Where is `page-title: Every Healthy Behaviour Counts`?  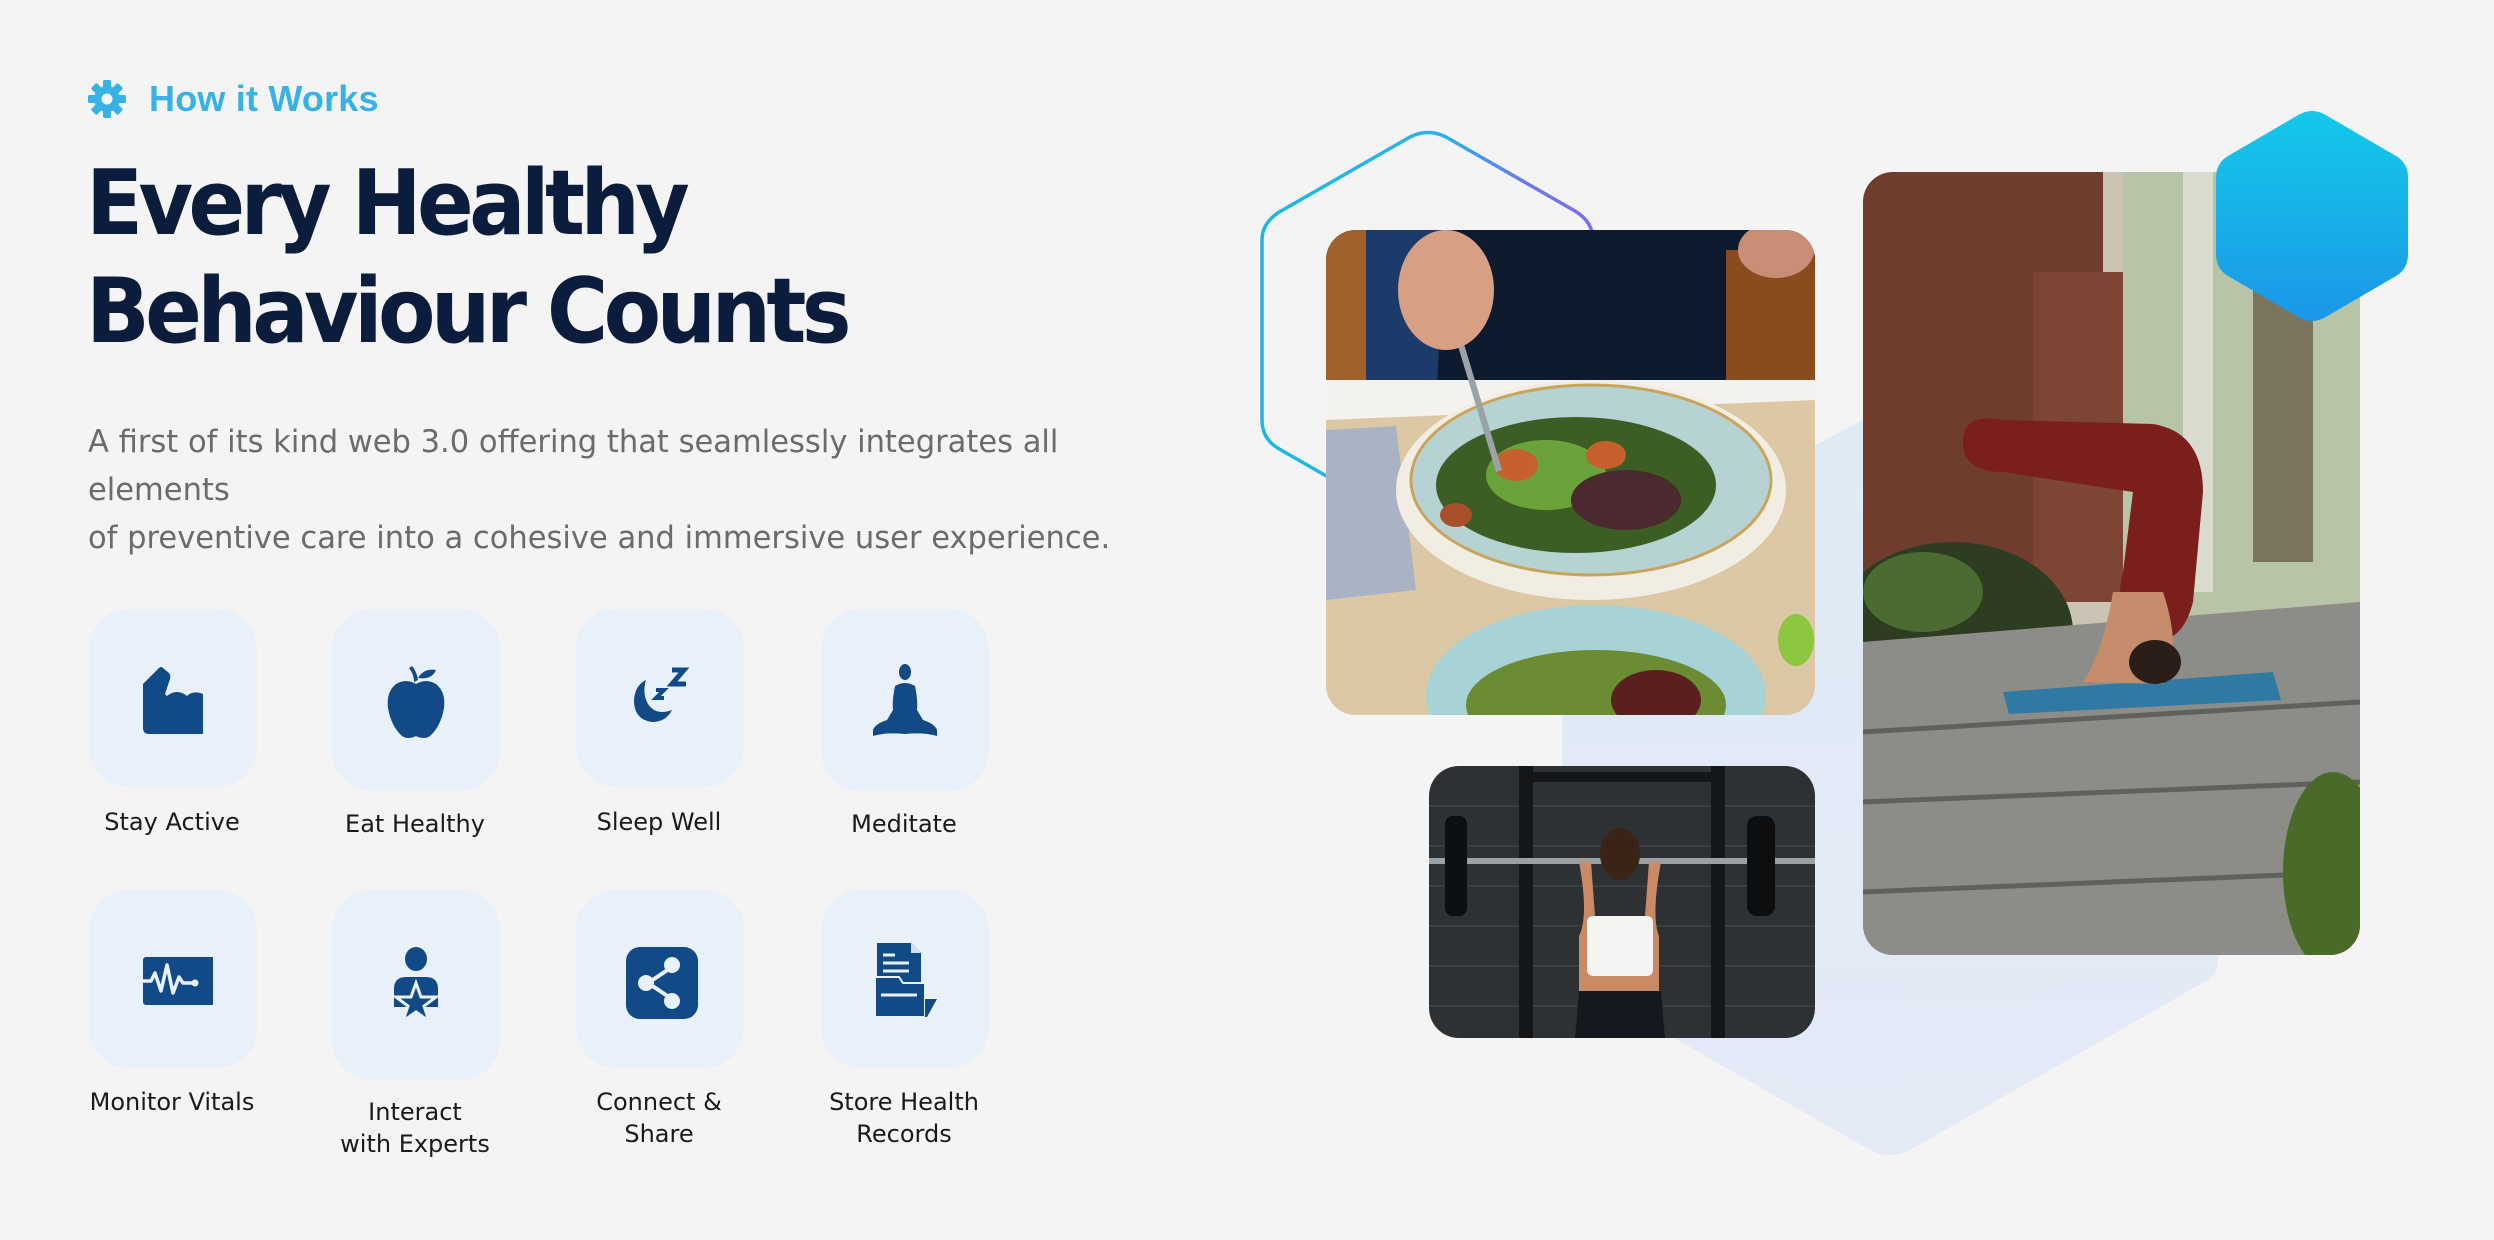 page-title: Every Healthy Behaviour Counts is located at coordinates (469, 258).